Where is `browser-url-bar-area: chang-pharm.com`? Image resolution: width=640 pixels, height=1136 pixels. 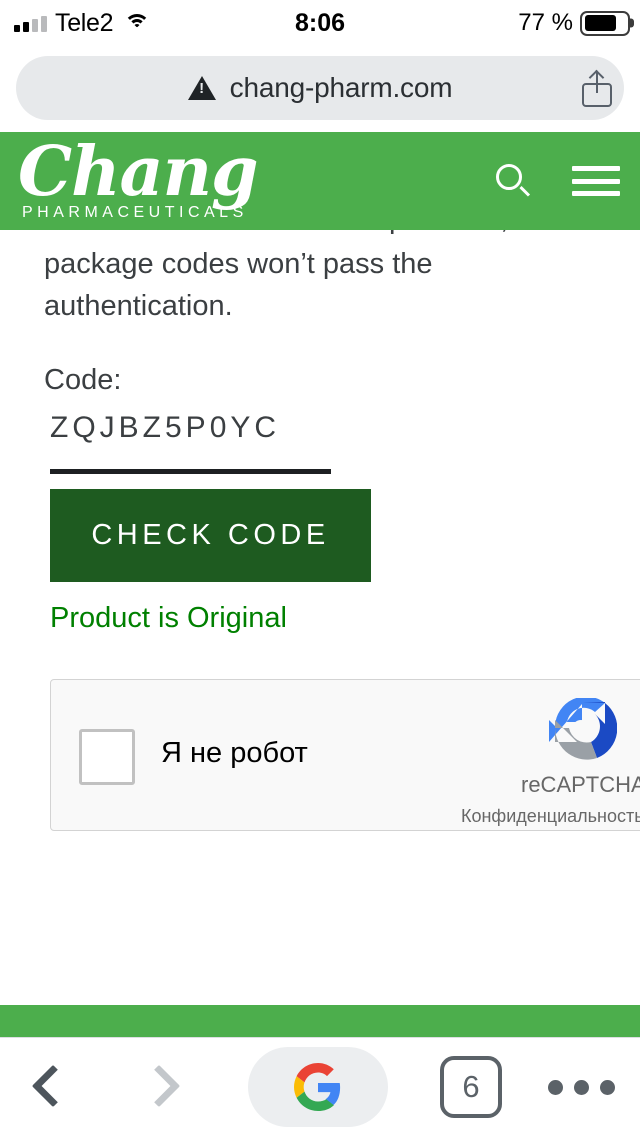
browser-url-bar-area: chang-pharm.com is located at coordinates (320, 89).